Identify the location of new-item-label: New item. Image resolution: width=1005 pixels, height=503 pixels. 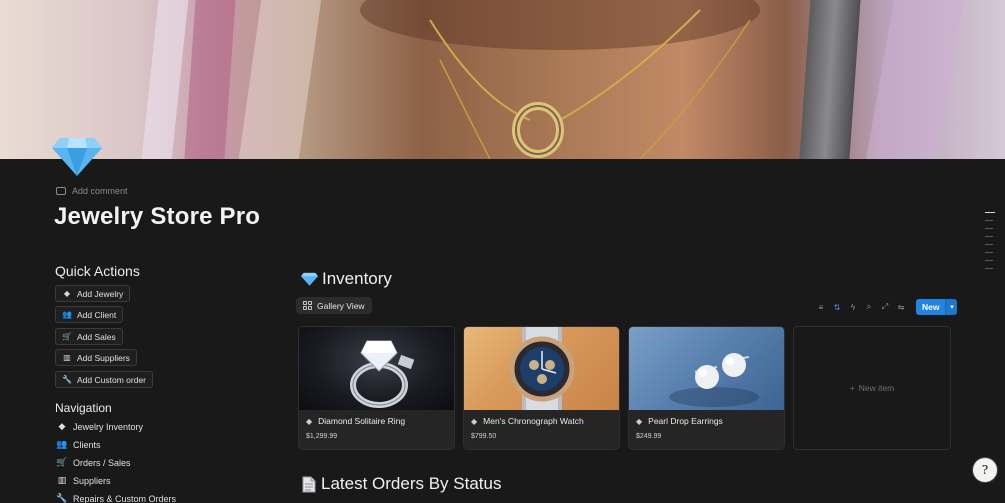
(876, 388).